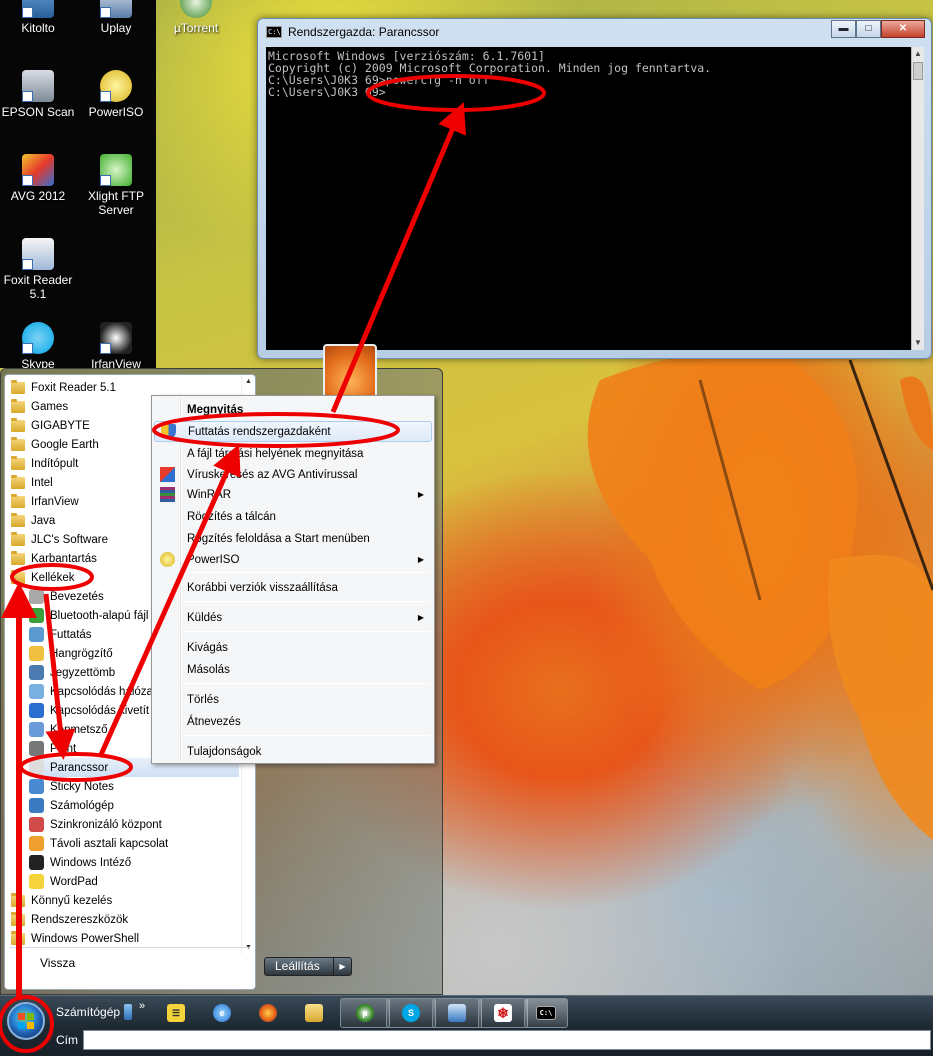 The image size is (933, 1056). I want to click on maple-leaf-icon: ❄, so click(503, 1013).